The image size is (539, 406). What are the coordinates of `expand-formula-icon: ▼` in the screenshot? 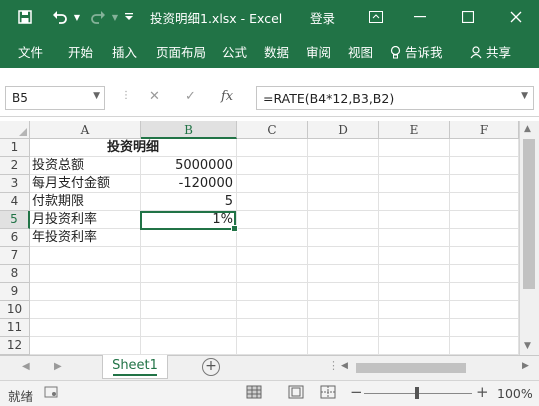 It's located at (524, 96).